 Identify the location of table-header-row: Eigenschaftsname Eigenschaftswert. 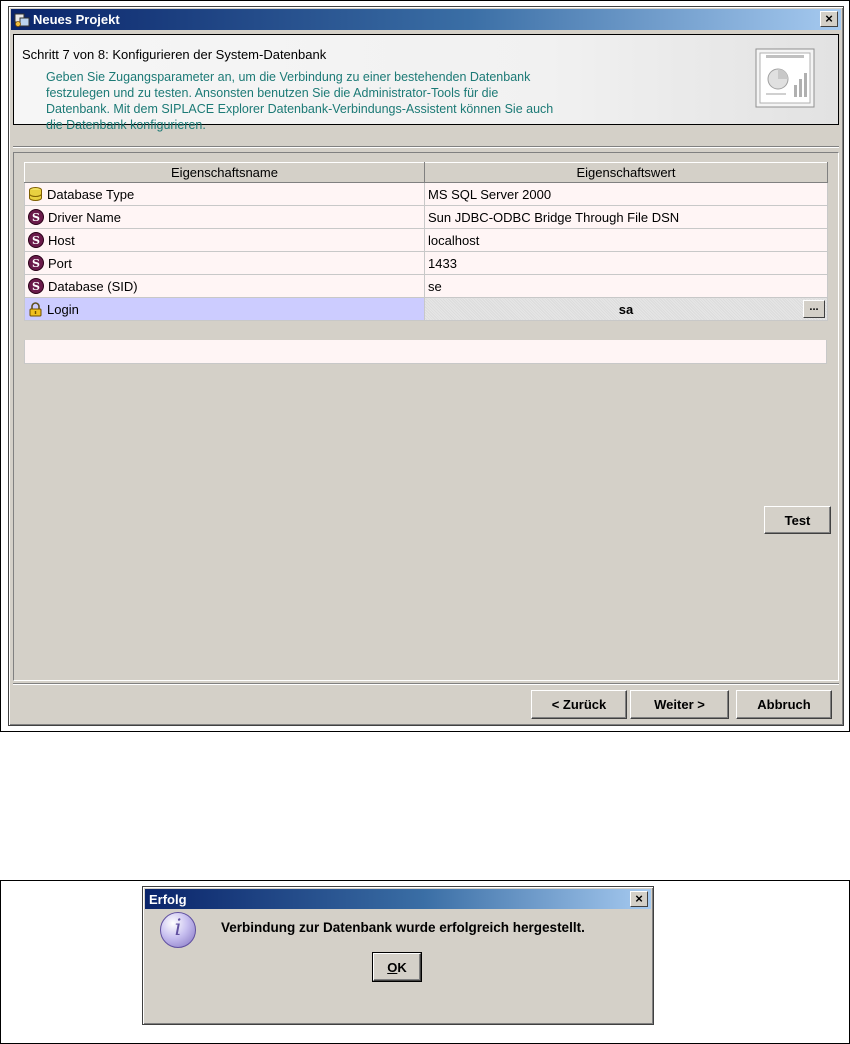
(426, 172).